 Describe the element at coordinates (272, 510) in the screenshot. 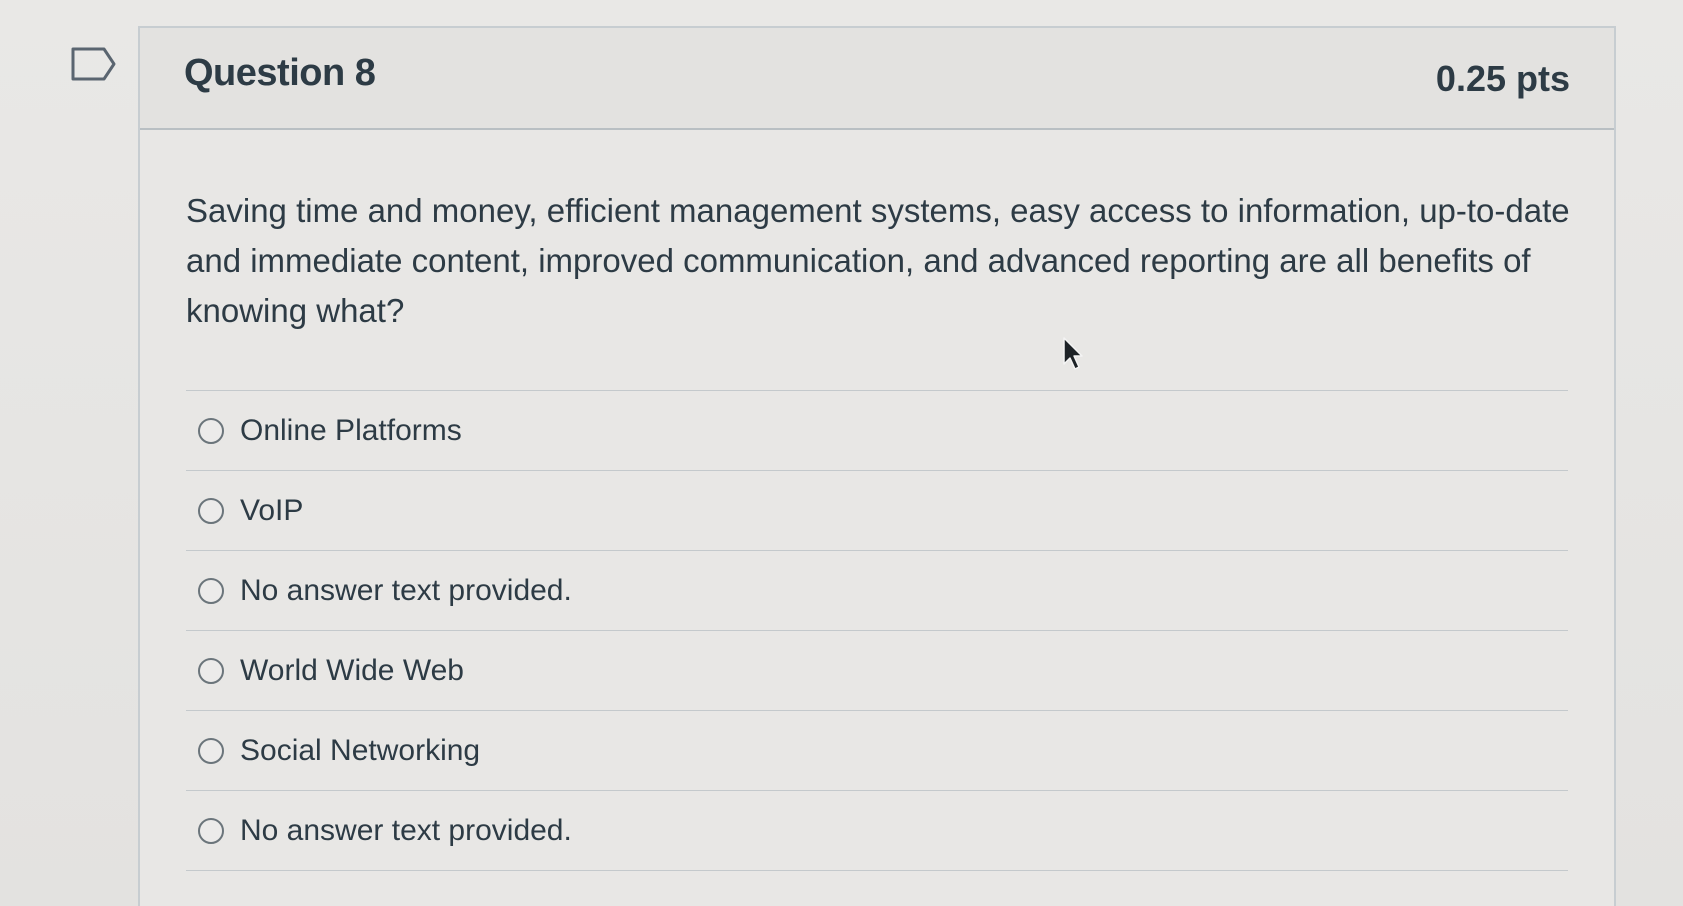

I see `answer-label: VoIP` at that location.